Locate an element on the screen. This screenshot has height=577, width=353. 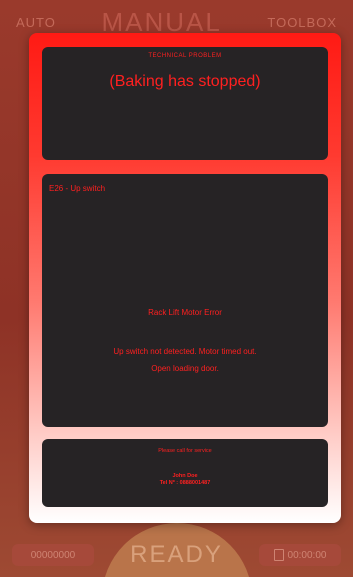
service-contact-name: John Doe is located at coordinates (185, 476).